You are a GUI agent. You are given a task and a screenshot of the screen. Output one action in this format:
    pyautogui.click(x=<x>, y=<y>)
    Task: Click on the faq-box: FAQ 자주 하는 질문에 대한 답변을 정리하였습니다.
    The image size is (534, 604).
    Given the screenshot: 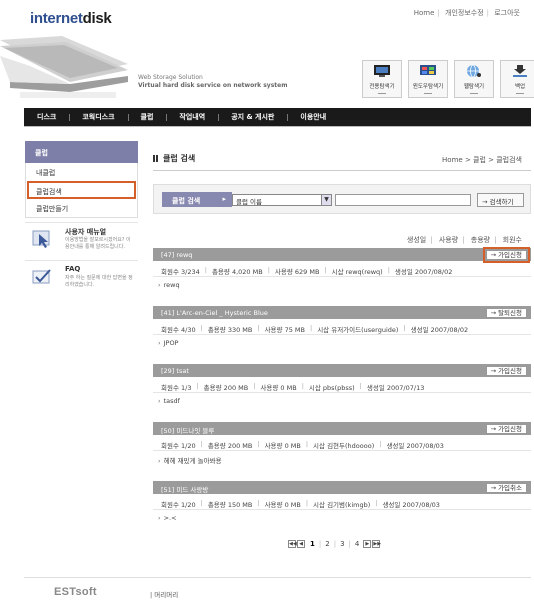 What is the action you would take?
    pyautogui.click(x=81, y=278)
    